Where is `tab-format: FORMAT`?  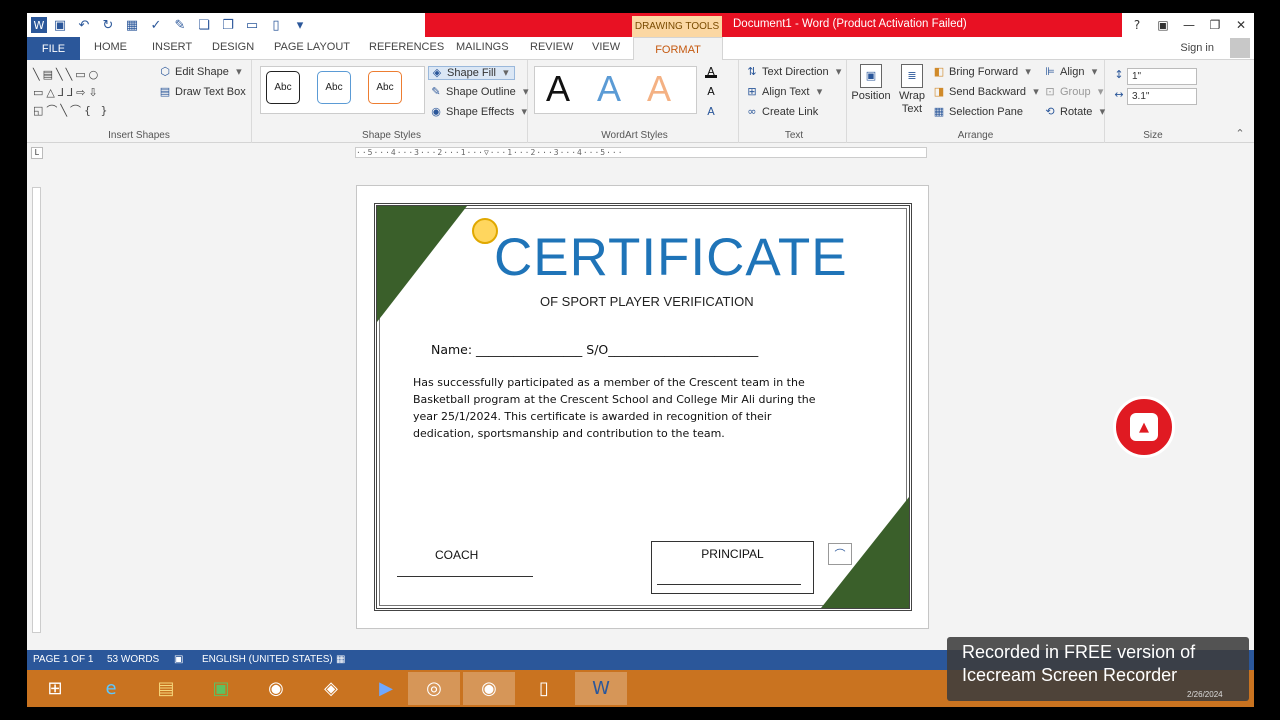 tab-format: FORMAT is located at coordinates (678, 49).